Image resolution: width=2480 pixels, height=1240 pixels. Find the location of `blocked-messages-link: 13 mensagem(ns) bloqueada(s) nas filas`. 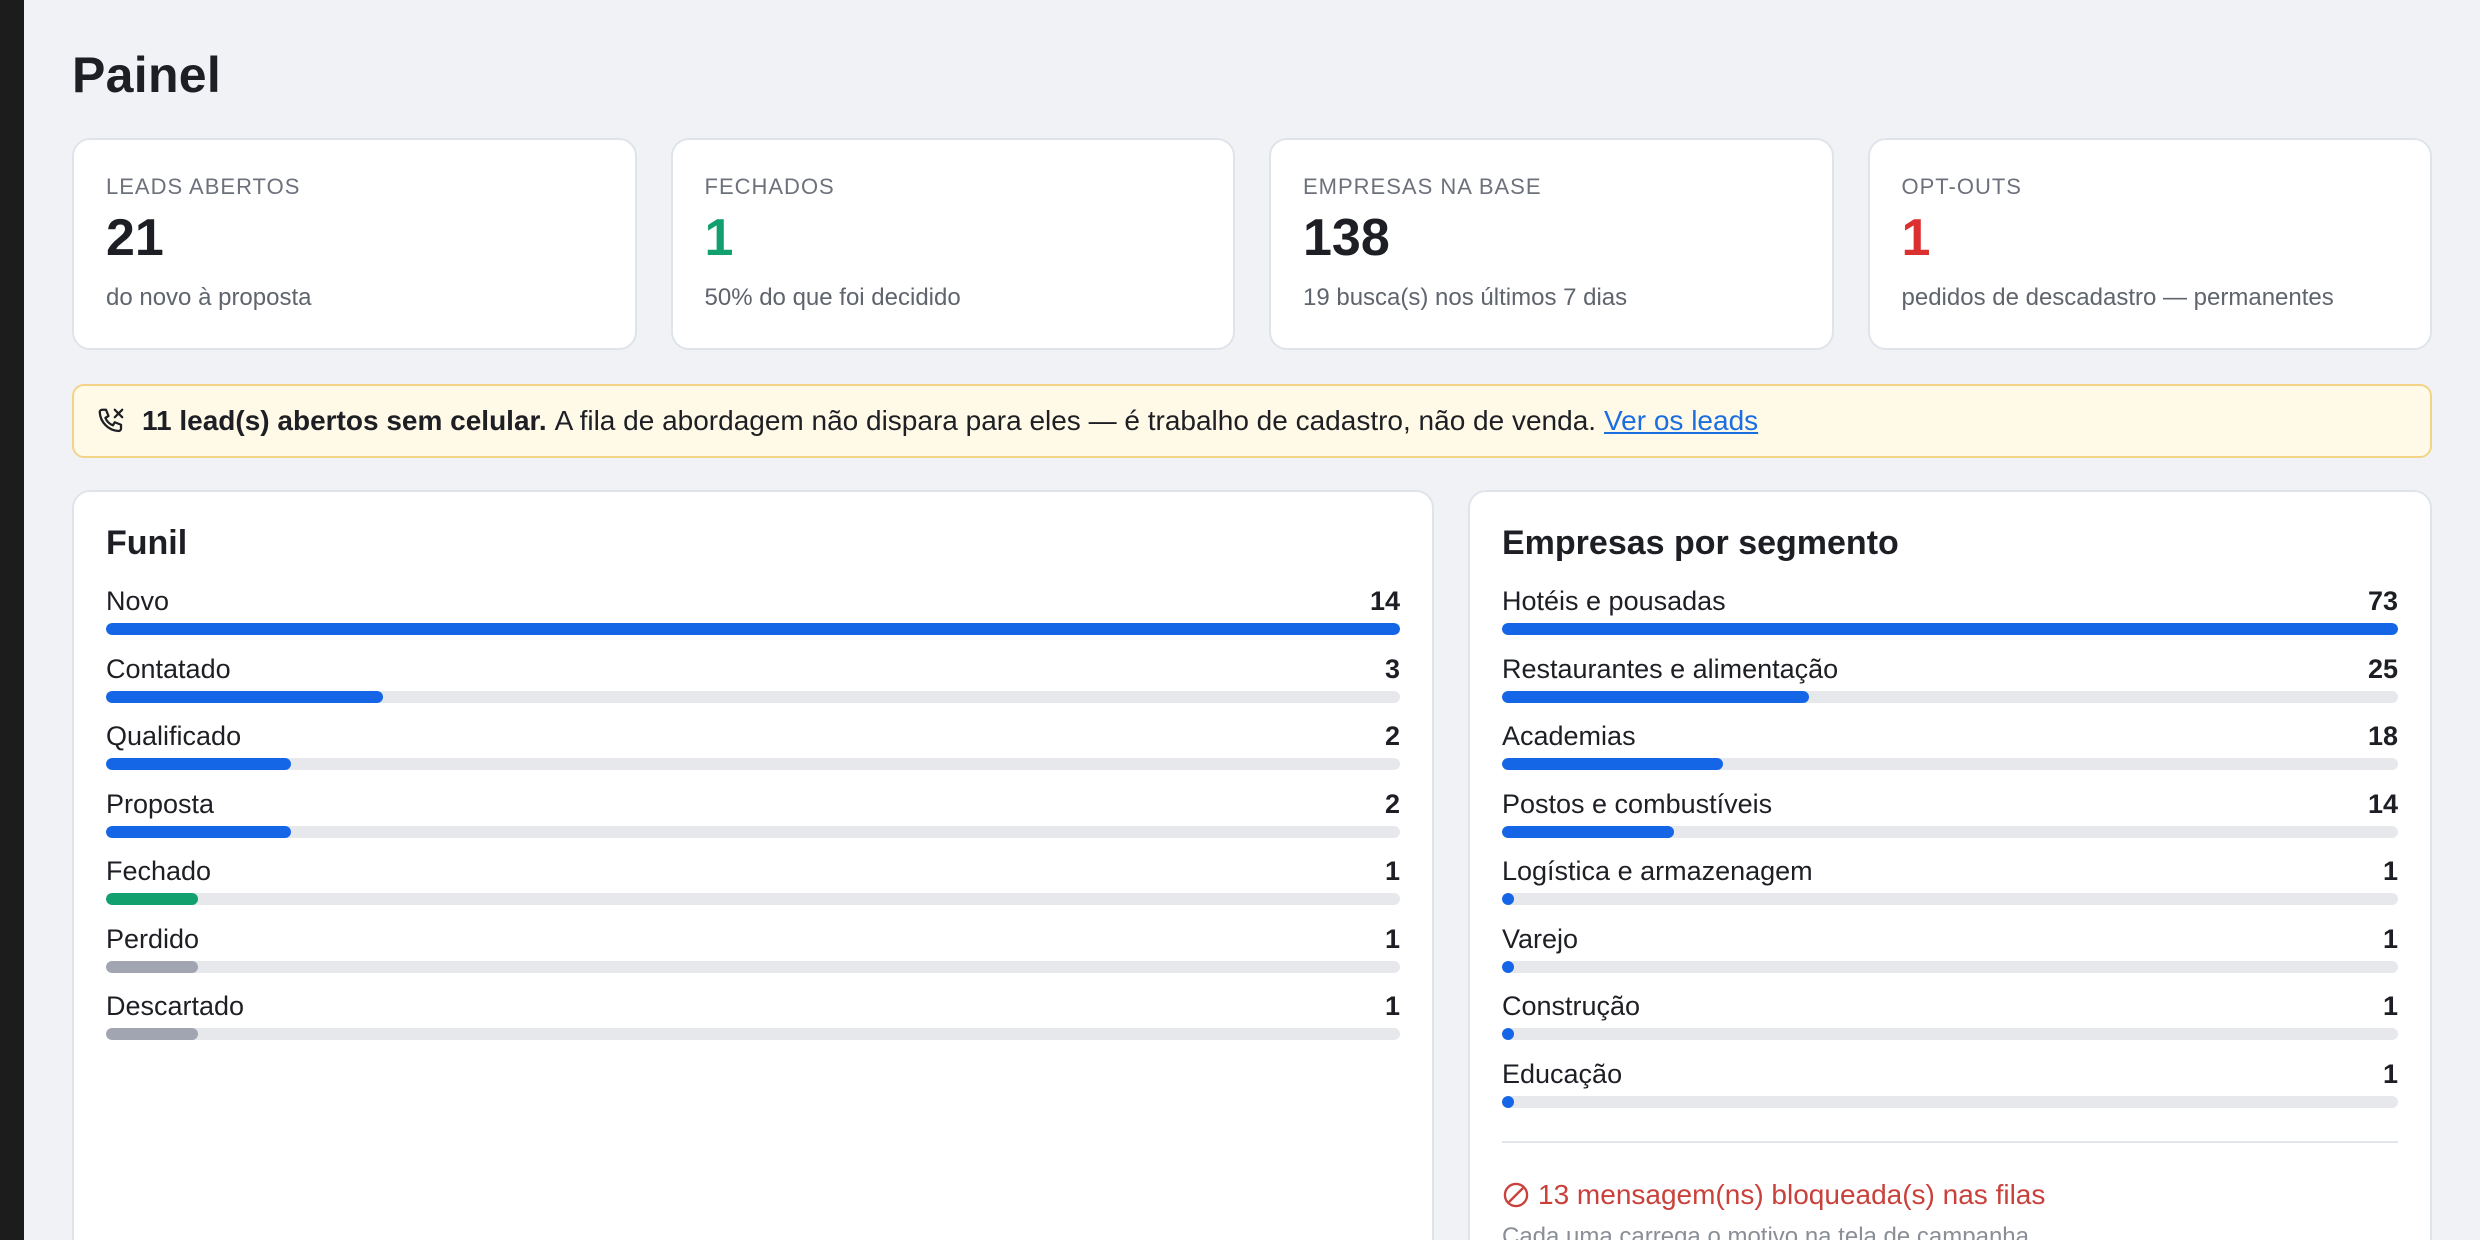

blocked-messages-link: 13 mensagem(ns) bloqueada(s) nas filas is located at coordinates (1950, 1195).